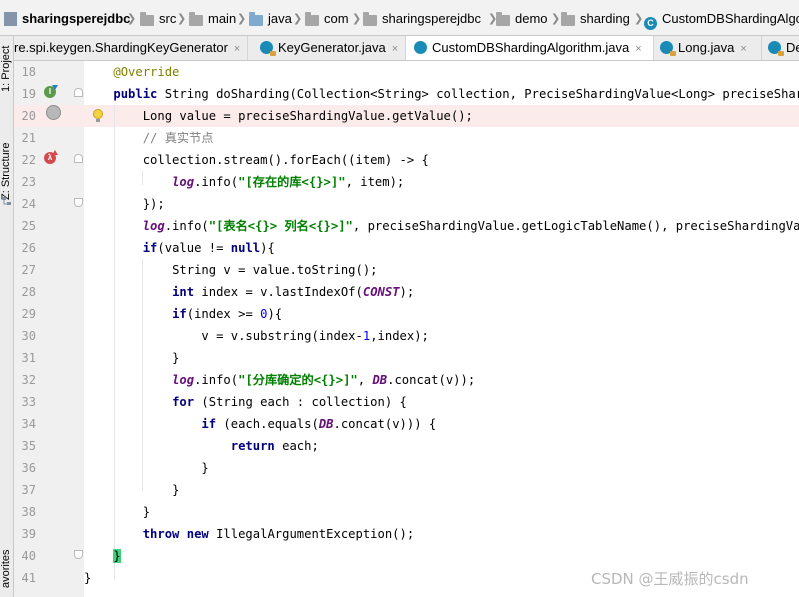 This screenshot has height=597, width=799. What do you see at coordinates (28, 556) in the screenshot?
I see `line-number: 40` at bounding box center [28, 556].